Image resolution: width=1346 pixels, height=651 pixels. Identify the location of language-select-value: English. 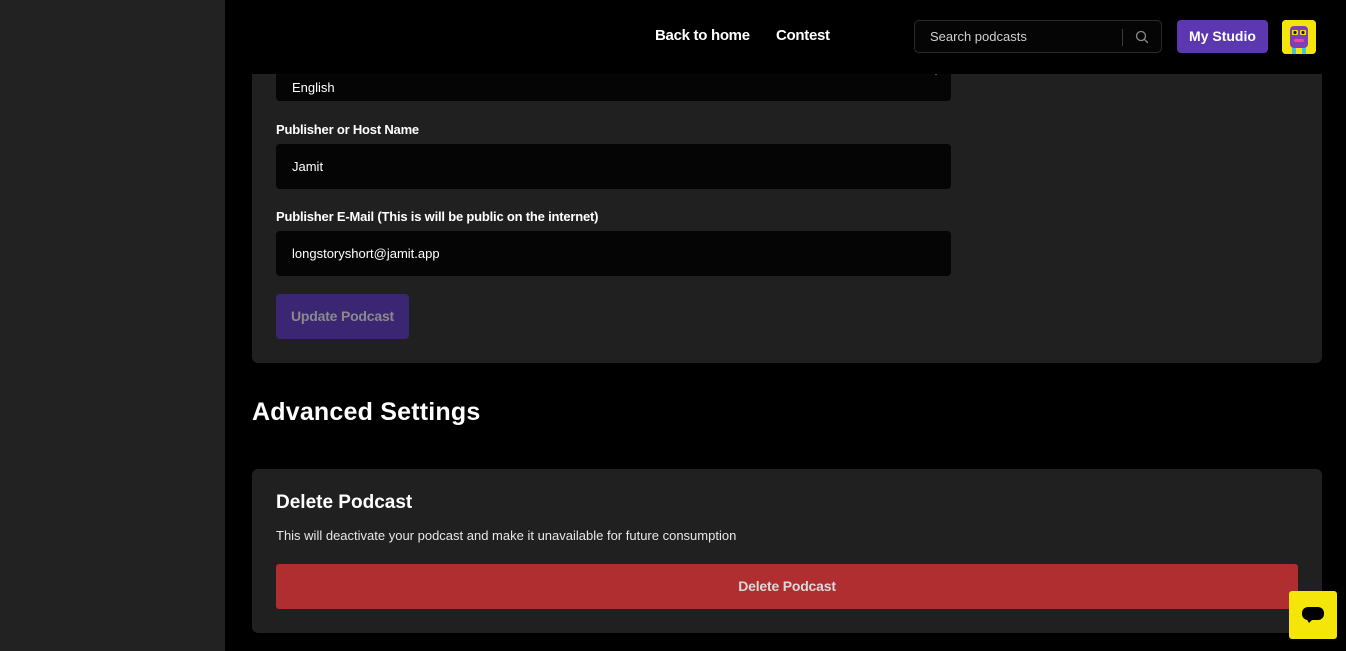
(313, 87).